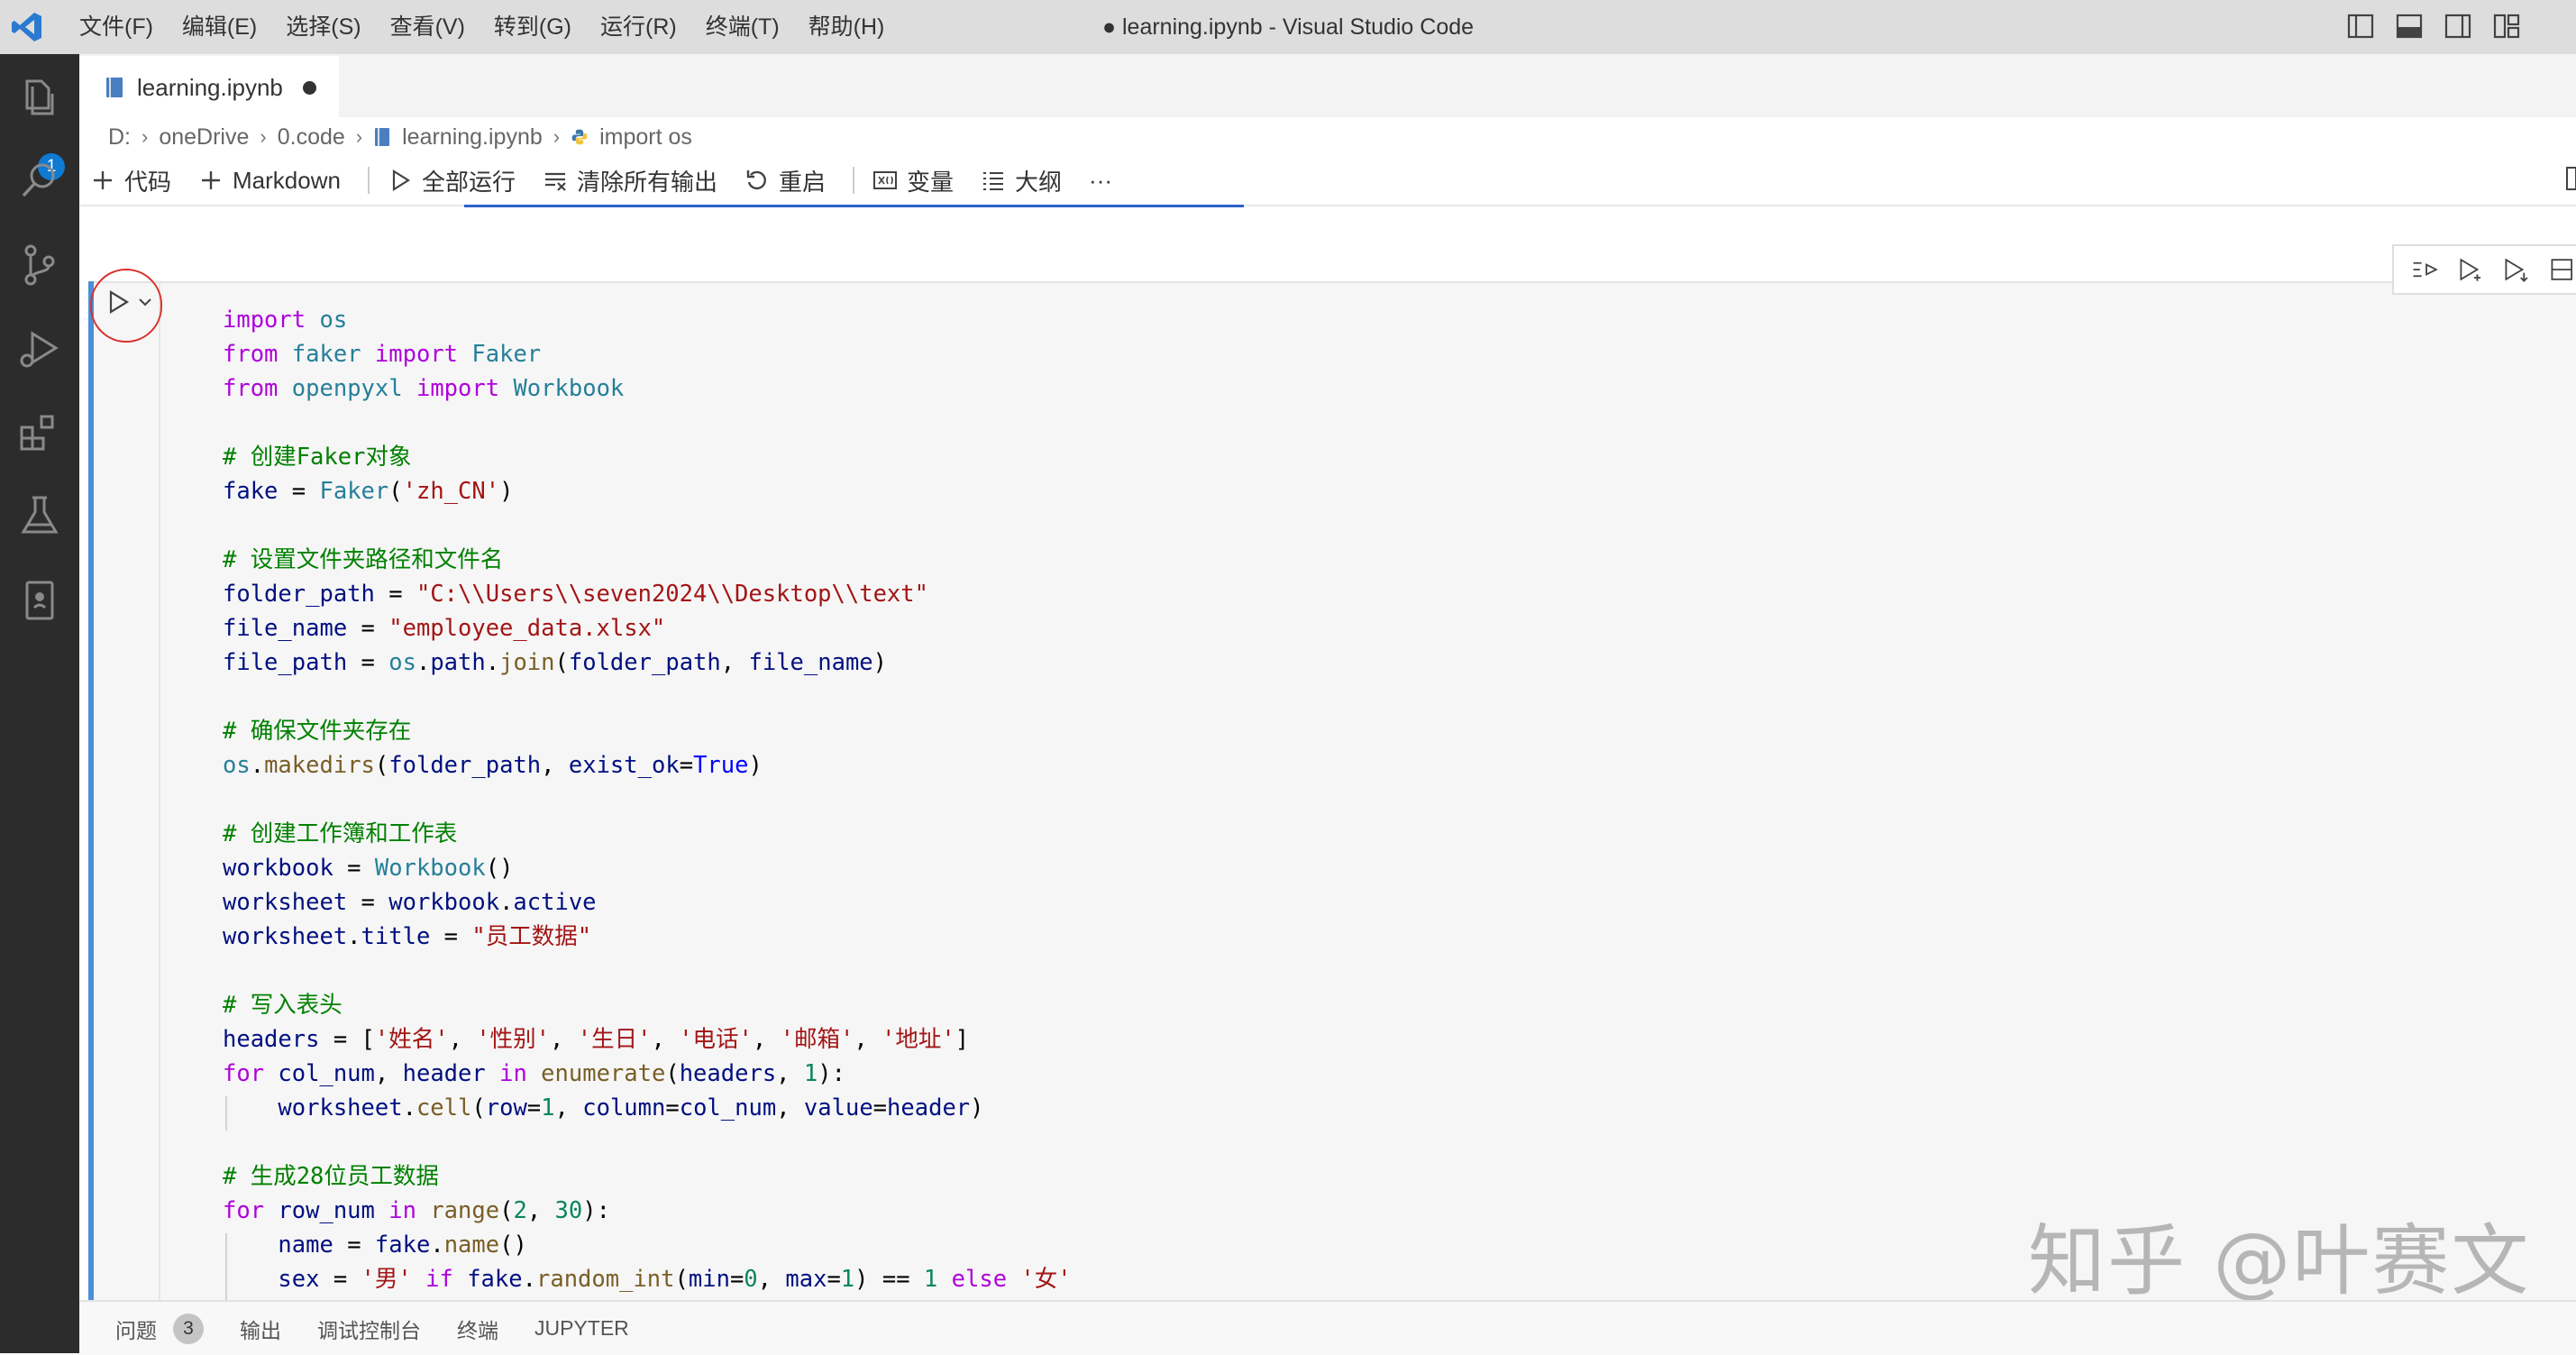 This screenshot has width=2576, height=1355. I want to click on run-cell-icon, so click(118, 302).